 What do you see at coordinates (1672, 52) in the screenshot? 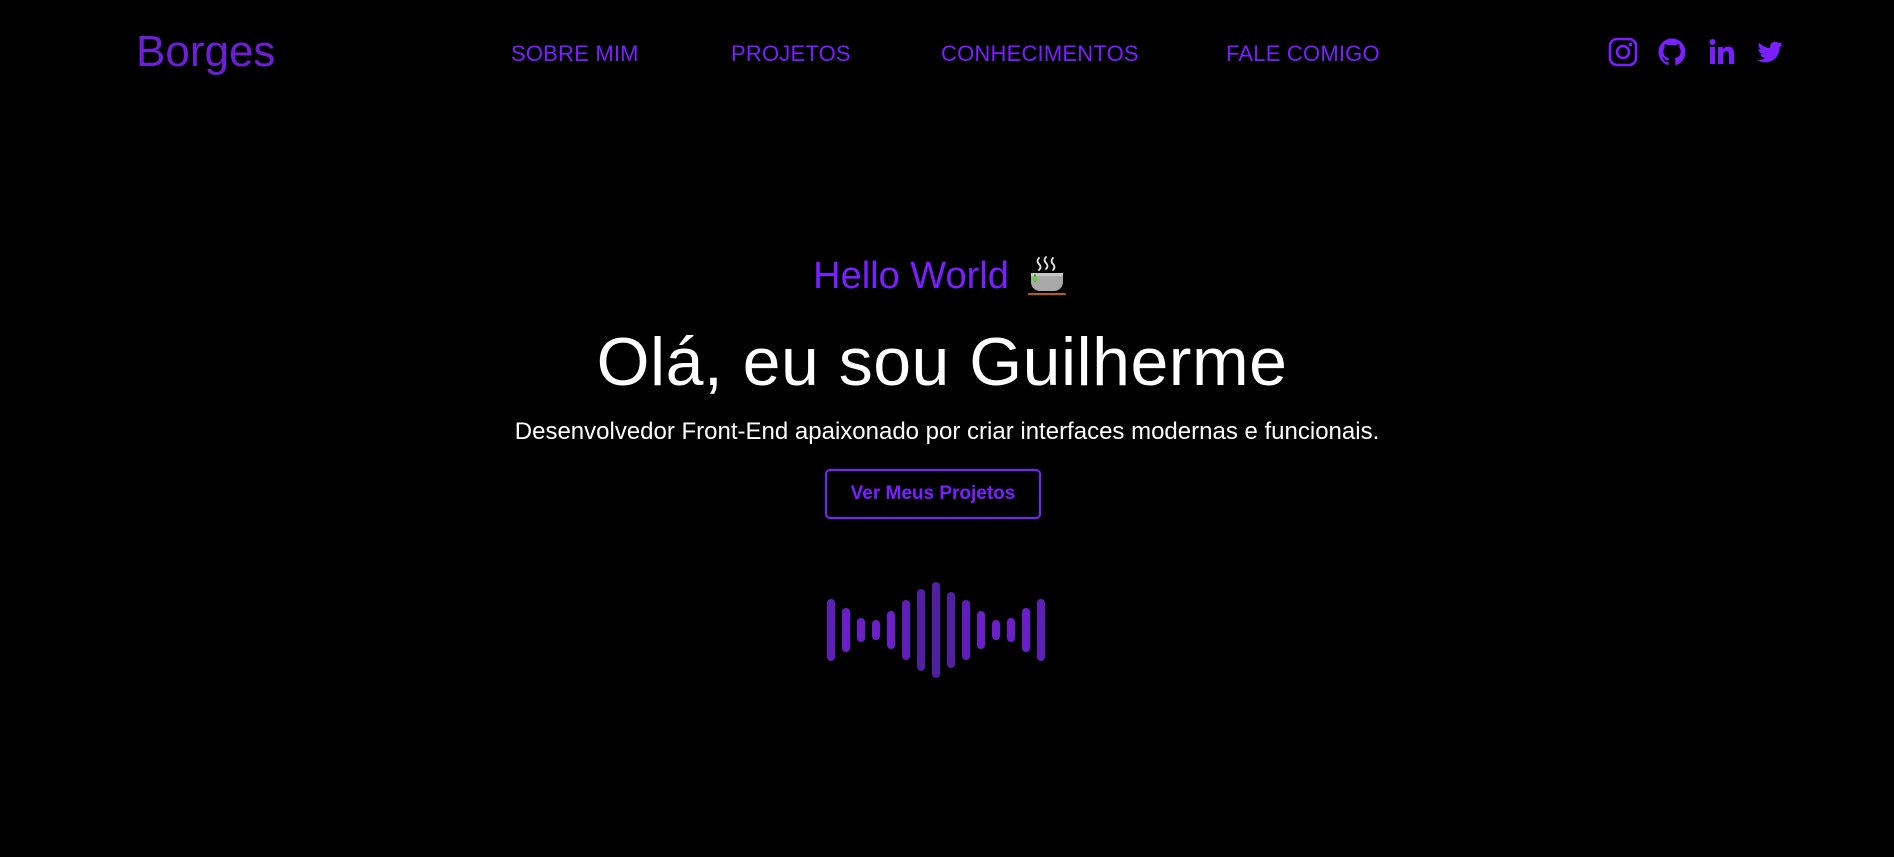
I see `github-icon` at bounding box center [1672, 52].